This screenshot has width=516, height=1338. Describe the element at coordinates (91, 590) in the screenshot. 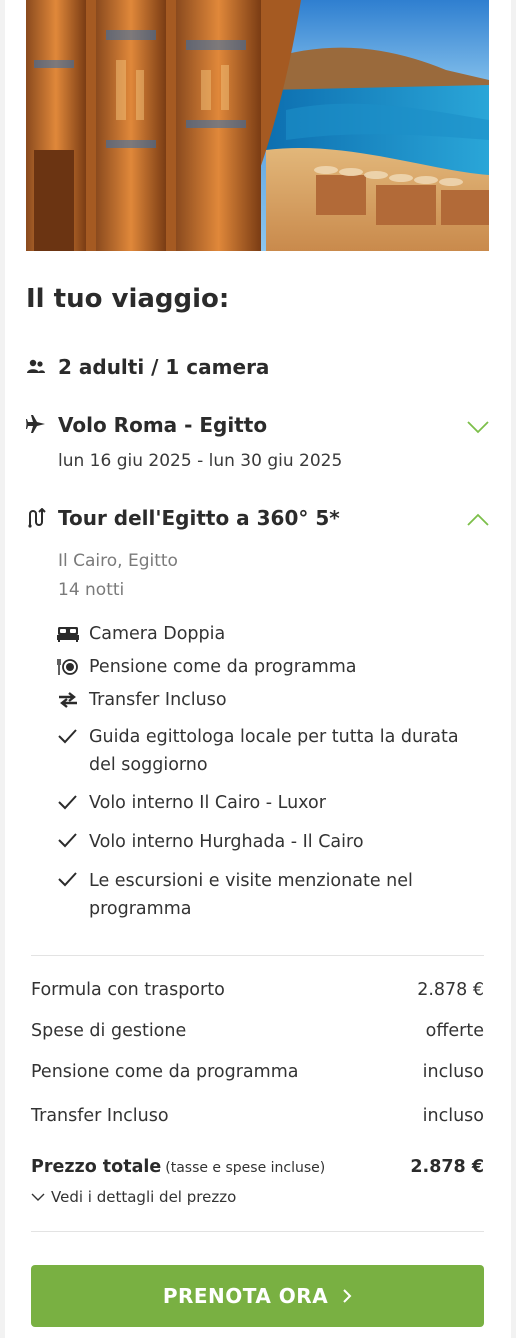

I see `tour-nights: 14 notti` at that location.